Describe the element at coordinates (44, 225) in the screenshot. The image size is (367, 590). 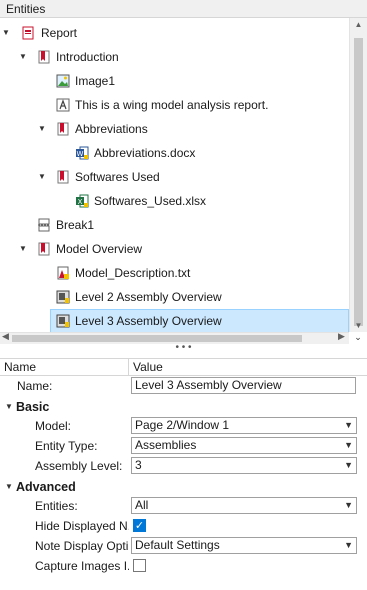
I see `page-break-icon` at that location.